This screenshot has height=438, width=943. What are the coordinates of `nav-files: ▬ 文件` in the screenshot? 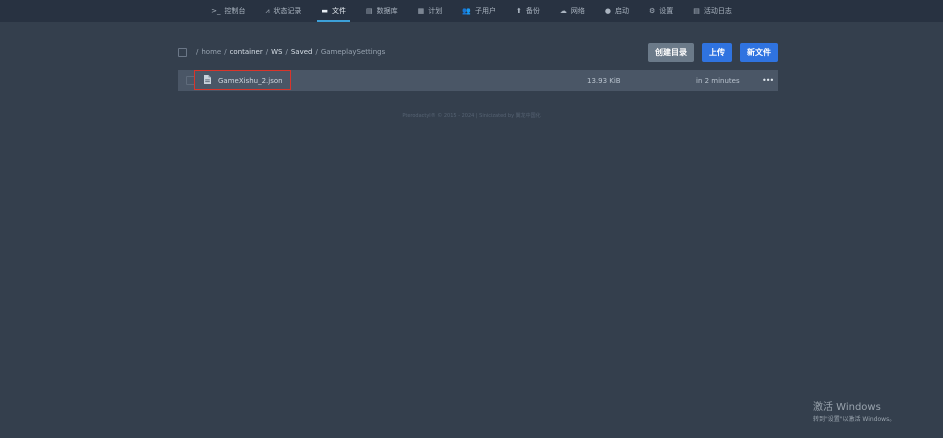 It's located at (333, 11).